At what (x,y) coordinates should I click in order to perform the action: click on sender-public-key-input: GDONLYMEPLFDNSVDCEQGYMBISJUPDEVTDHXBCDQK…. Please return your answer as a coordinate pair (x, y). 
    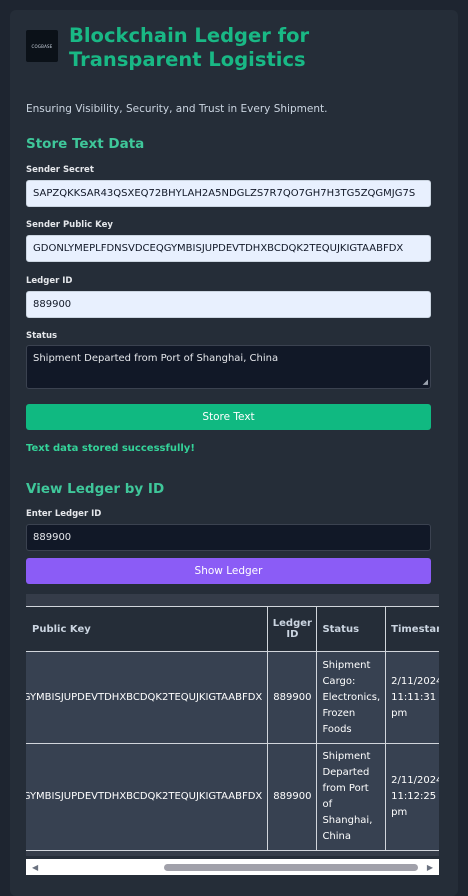
    Looking at the image, I should click on (228, 248).